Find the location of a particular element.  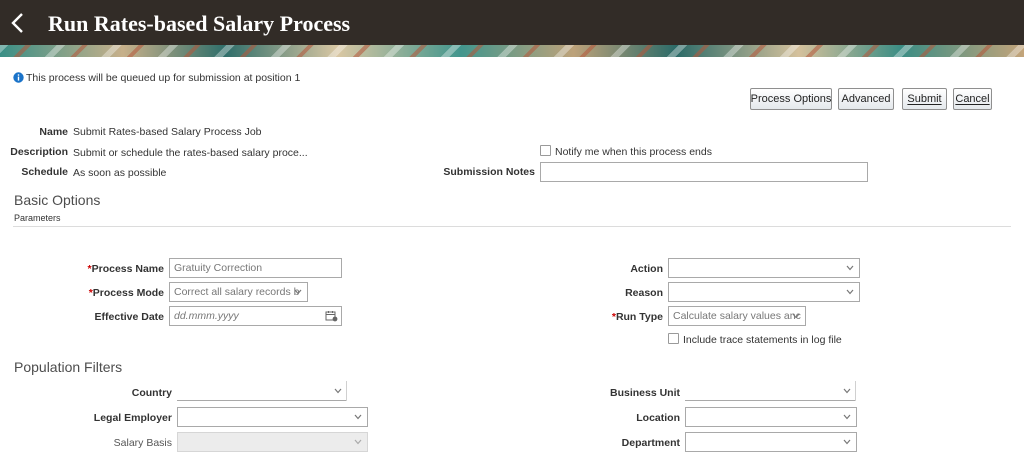

process-mode-select: Correct all salary records b is located at coordinates (238, 292).